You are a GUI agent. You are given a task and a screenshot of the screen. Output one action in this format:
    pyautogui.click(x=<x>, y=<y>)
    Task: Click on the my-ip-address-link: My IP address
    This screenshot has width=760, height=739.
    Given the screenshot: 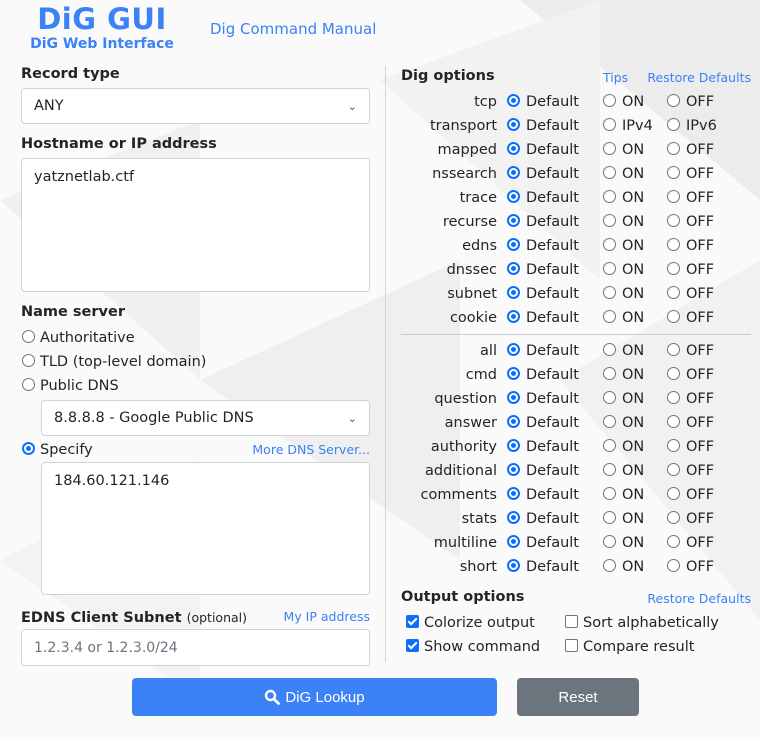 What is the action you would take?
    pyautogui.click(x=327, y=616)
    